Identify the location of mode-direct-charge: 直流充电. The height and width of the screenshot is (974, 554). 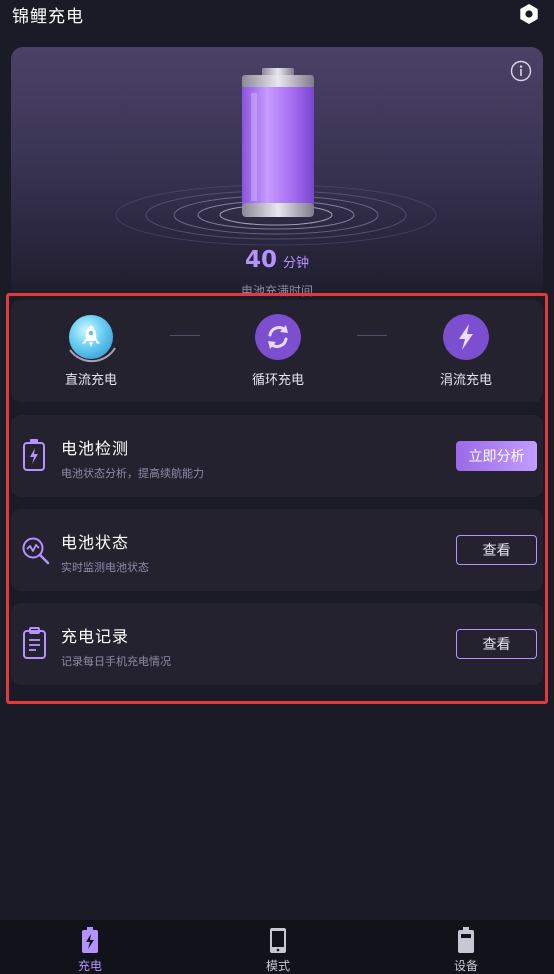
(91, 352).